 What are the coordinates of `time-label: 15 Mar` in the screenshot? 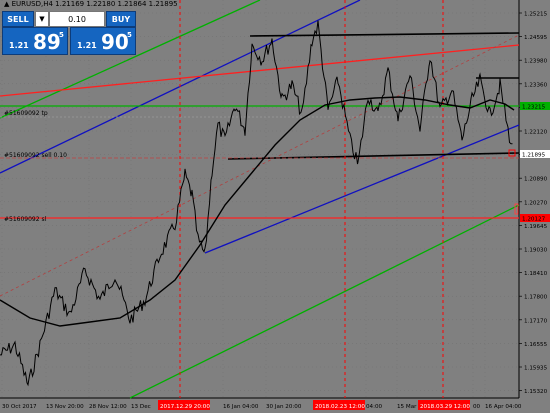 It's located at (407, 407).